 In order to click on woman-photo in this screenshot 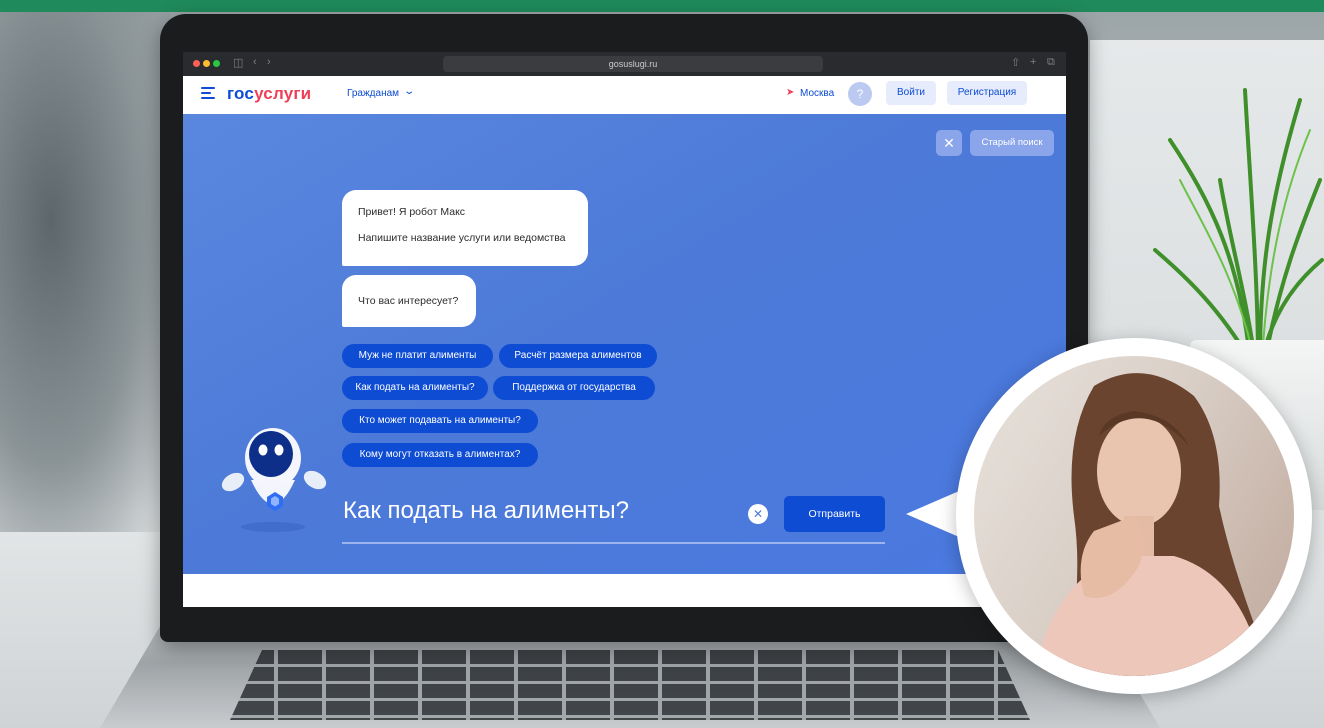, I will do `click(1134, 516)`.